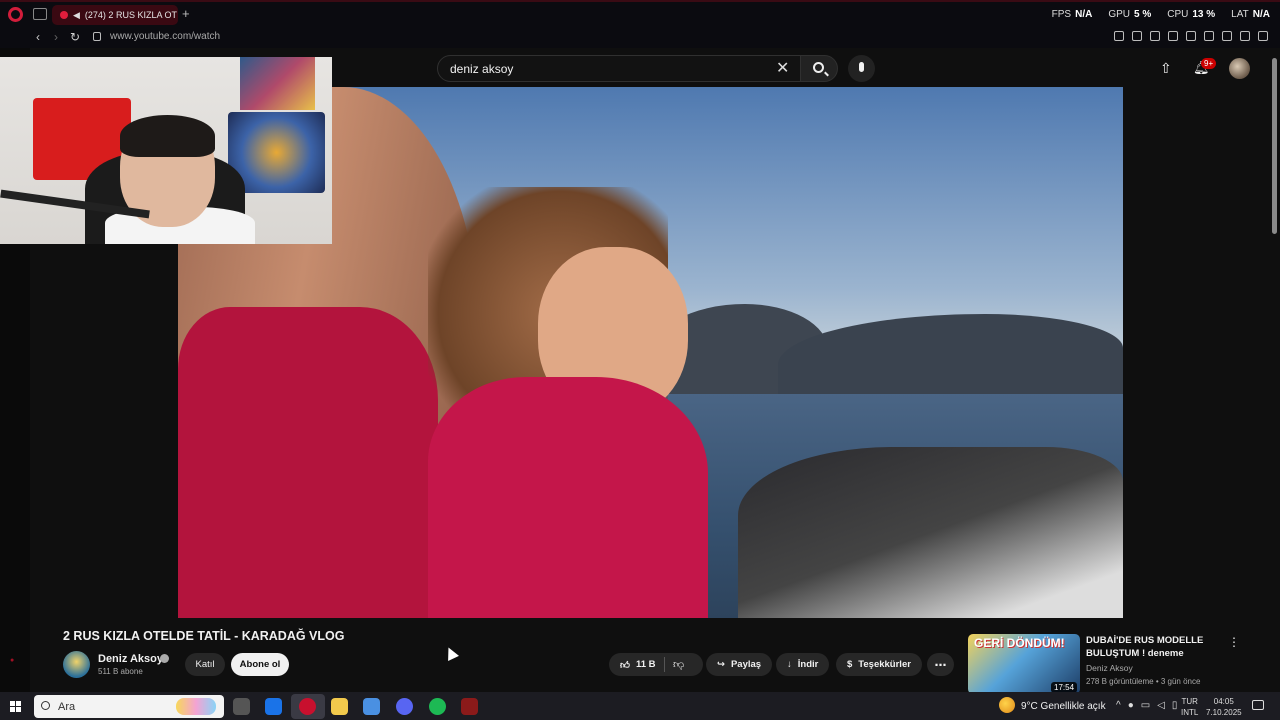  Describe the element at coordinates (260, 664) in the screenshot. I see `subscribe-button: Abone ol` at that location.